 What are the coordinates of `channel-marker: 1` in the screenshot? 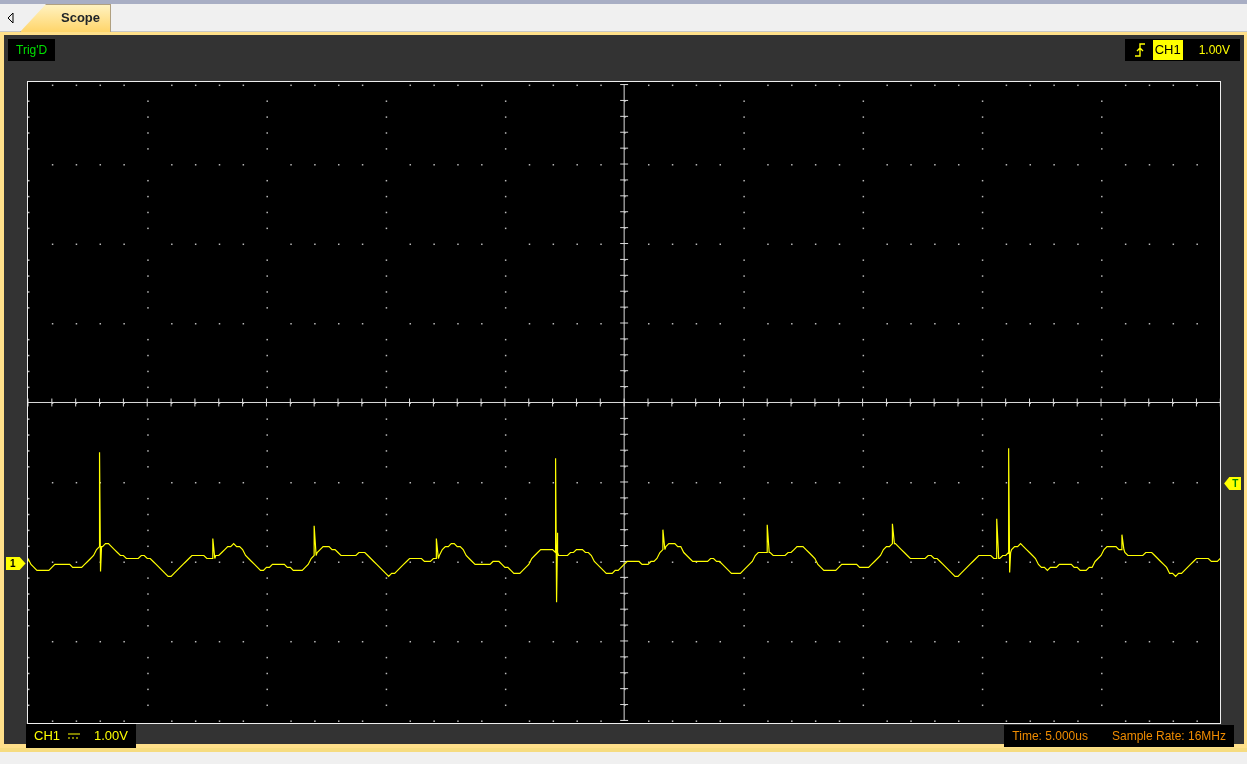 It's located at (16, 563).